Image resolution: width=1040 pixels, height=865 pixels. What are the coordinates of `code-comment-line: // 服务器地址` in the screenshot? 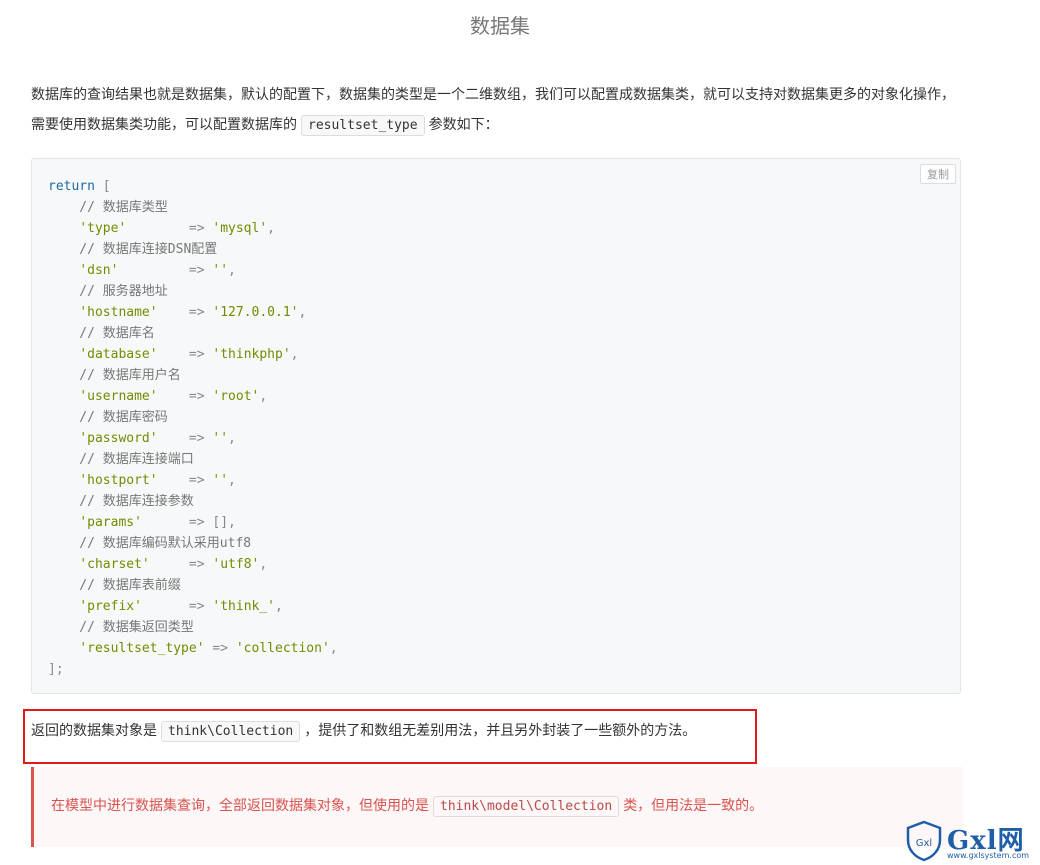 It's located at (193, 291).